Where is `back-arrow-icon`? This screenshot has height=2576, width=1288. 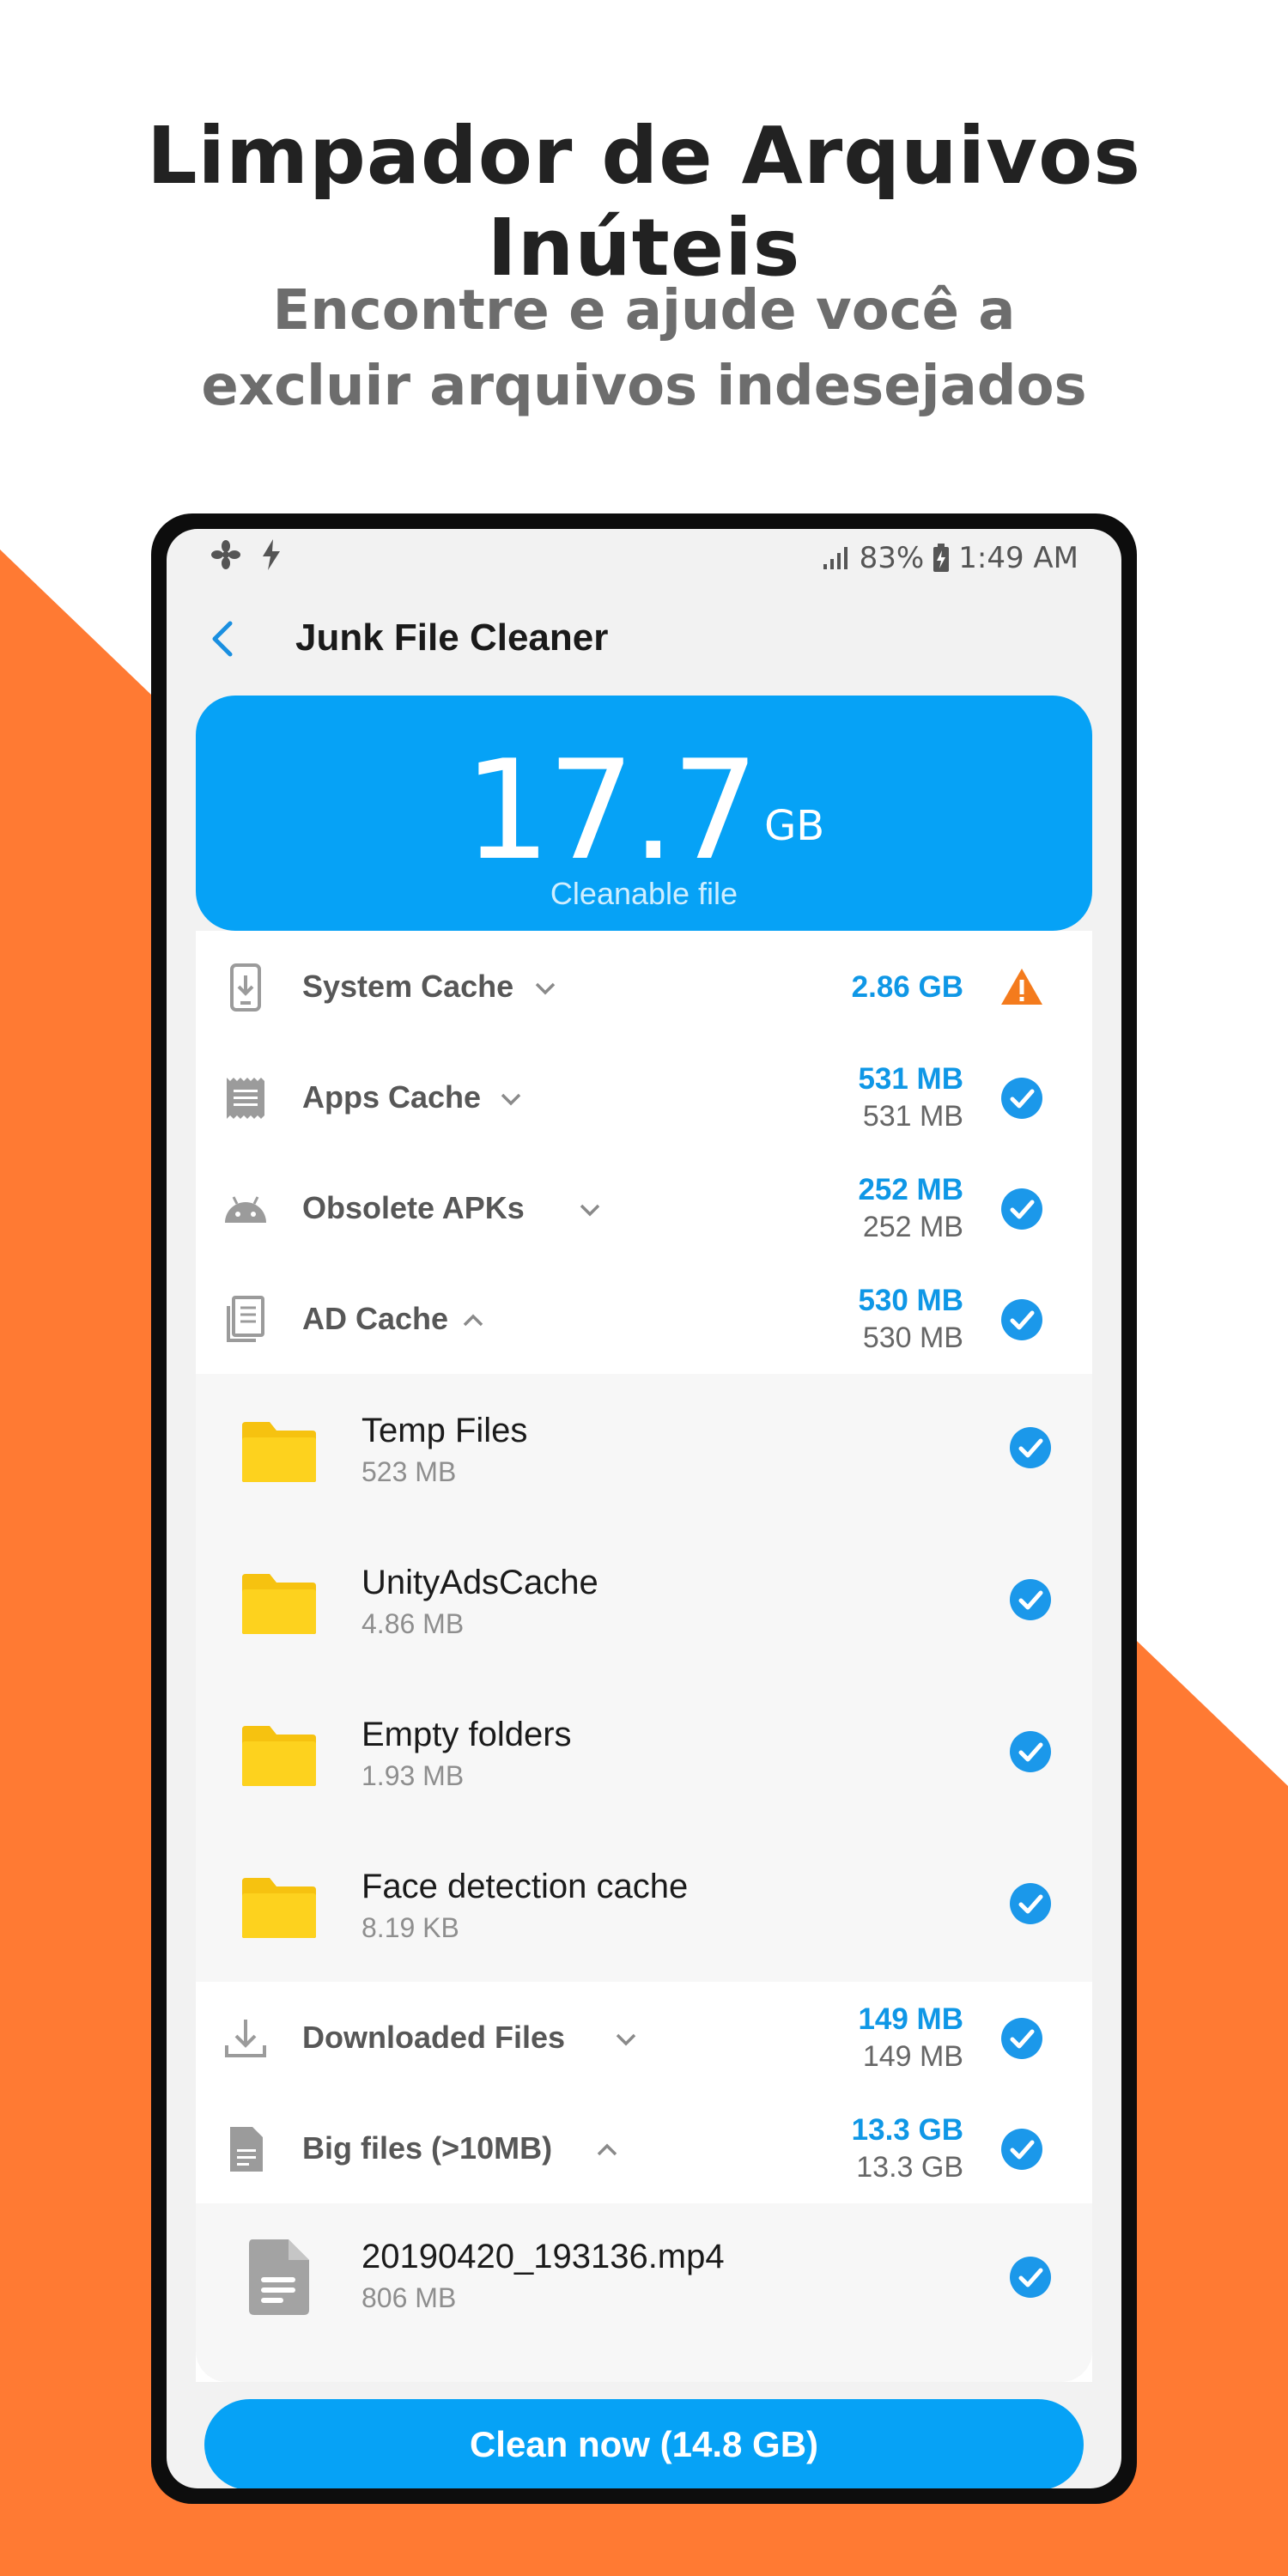
back-arrow-icon is located at coordinates (225, 639).